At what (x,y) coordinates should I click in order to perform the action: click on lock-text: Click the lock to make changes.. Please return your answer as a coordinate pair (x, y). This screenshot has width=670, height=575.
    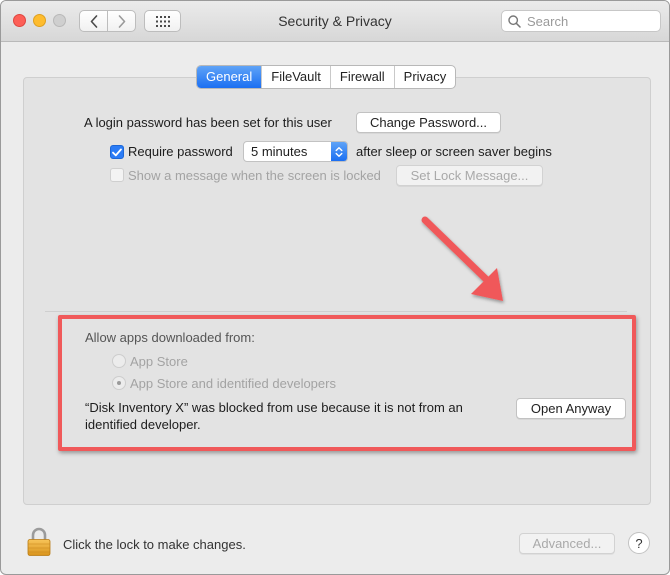
    Looking at the image, I should click on (154, 544).